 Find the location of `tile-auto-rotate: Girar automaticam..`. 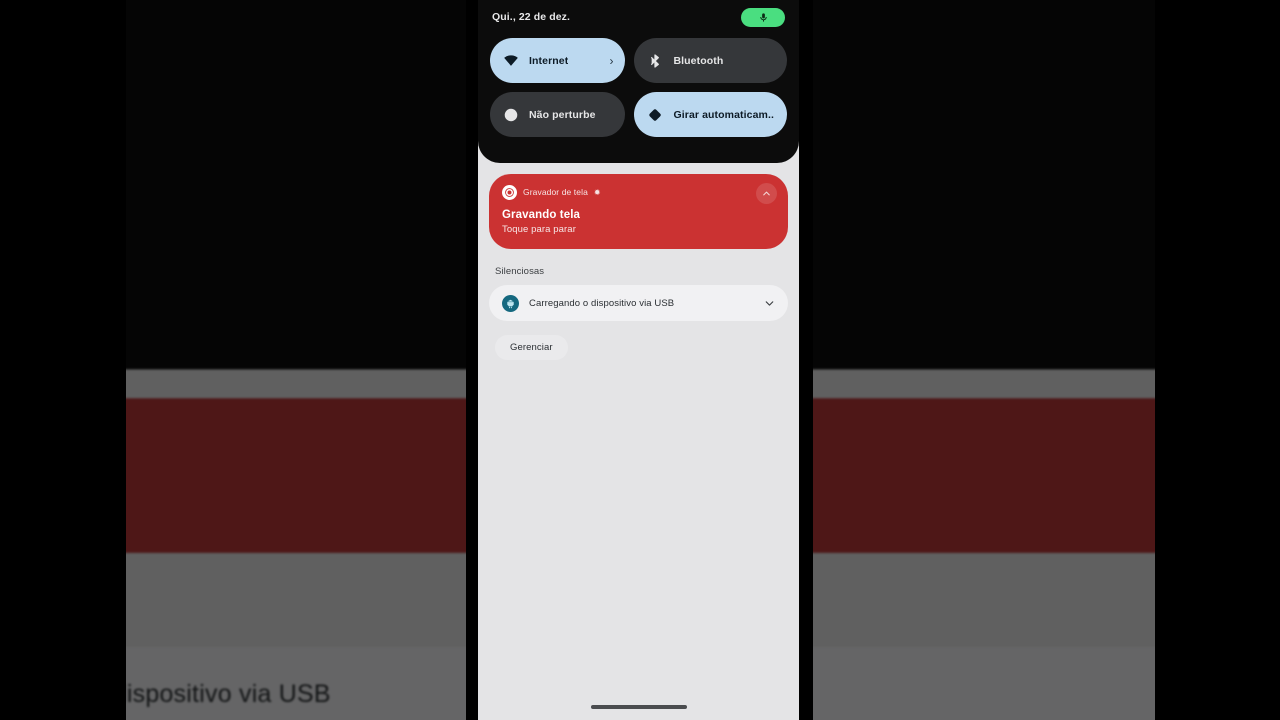

tile-auto-rotate: Girar automaticam.. is located at coordinates (710, 114).